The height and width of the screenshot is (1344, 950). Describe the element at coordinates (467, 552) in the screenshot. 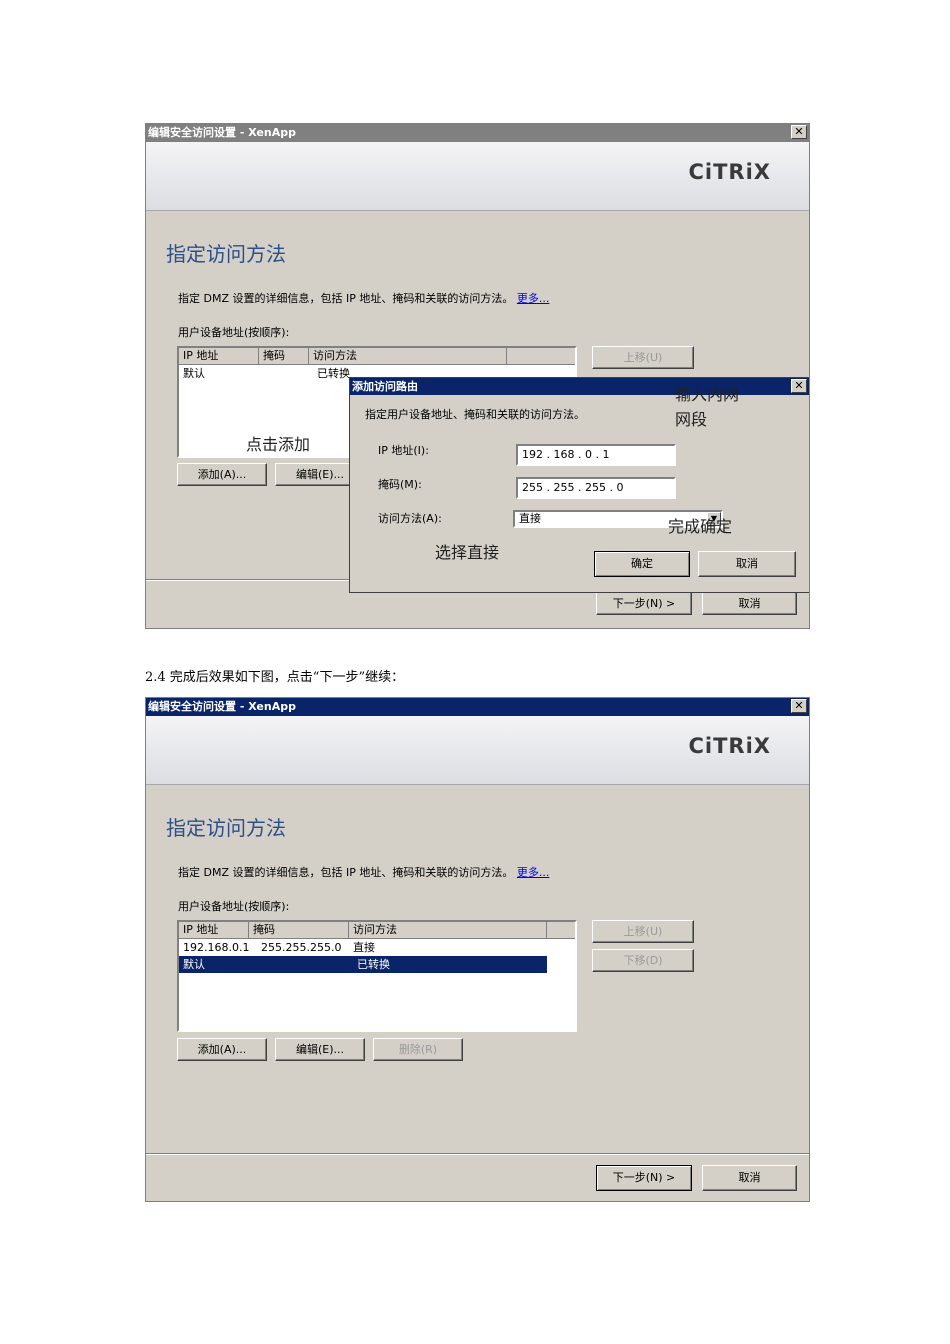

I see `annotation-choose-direct: 选择直接` at that location.